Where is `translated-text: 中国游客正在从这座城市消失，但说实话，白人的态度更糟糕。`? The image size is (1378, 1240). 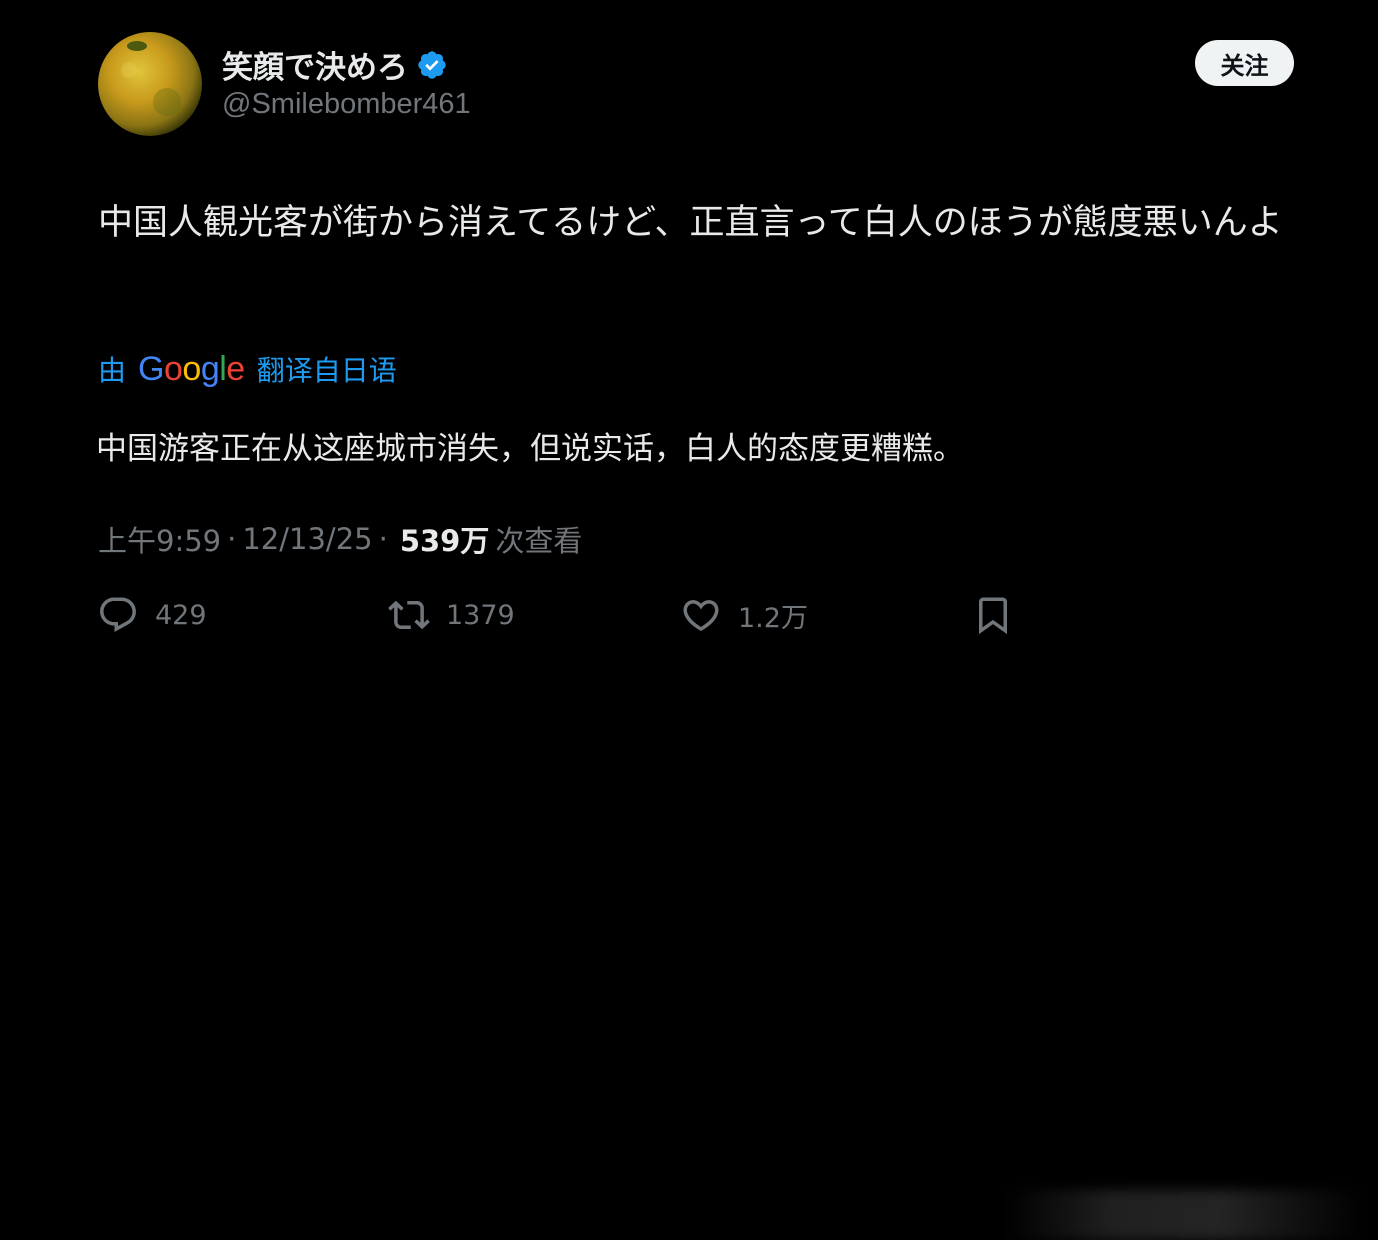
translated-text: 中国游客正在从这座城市消失，但说实话，白人的态度更糟糕。 is located at coordinates (530, 449).